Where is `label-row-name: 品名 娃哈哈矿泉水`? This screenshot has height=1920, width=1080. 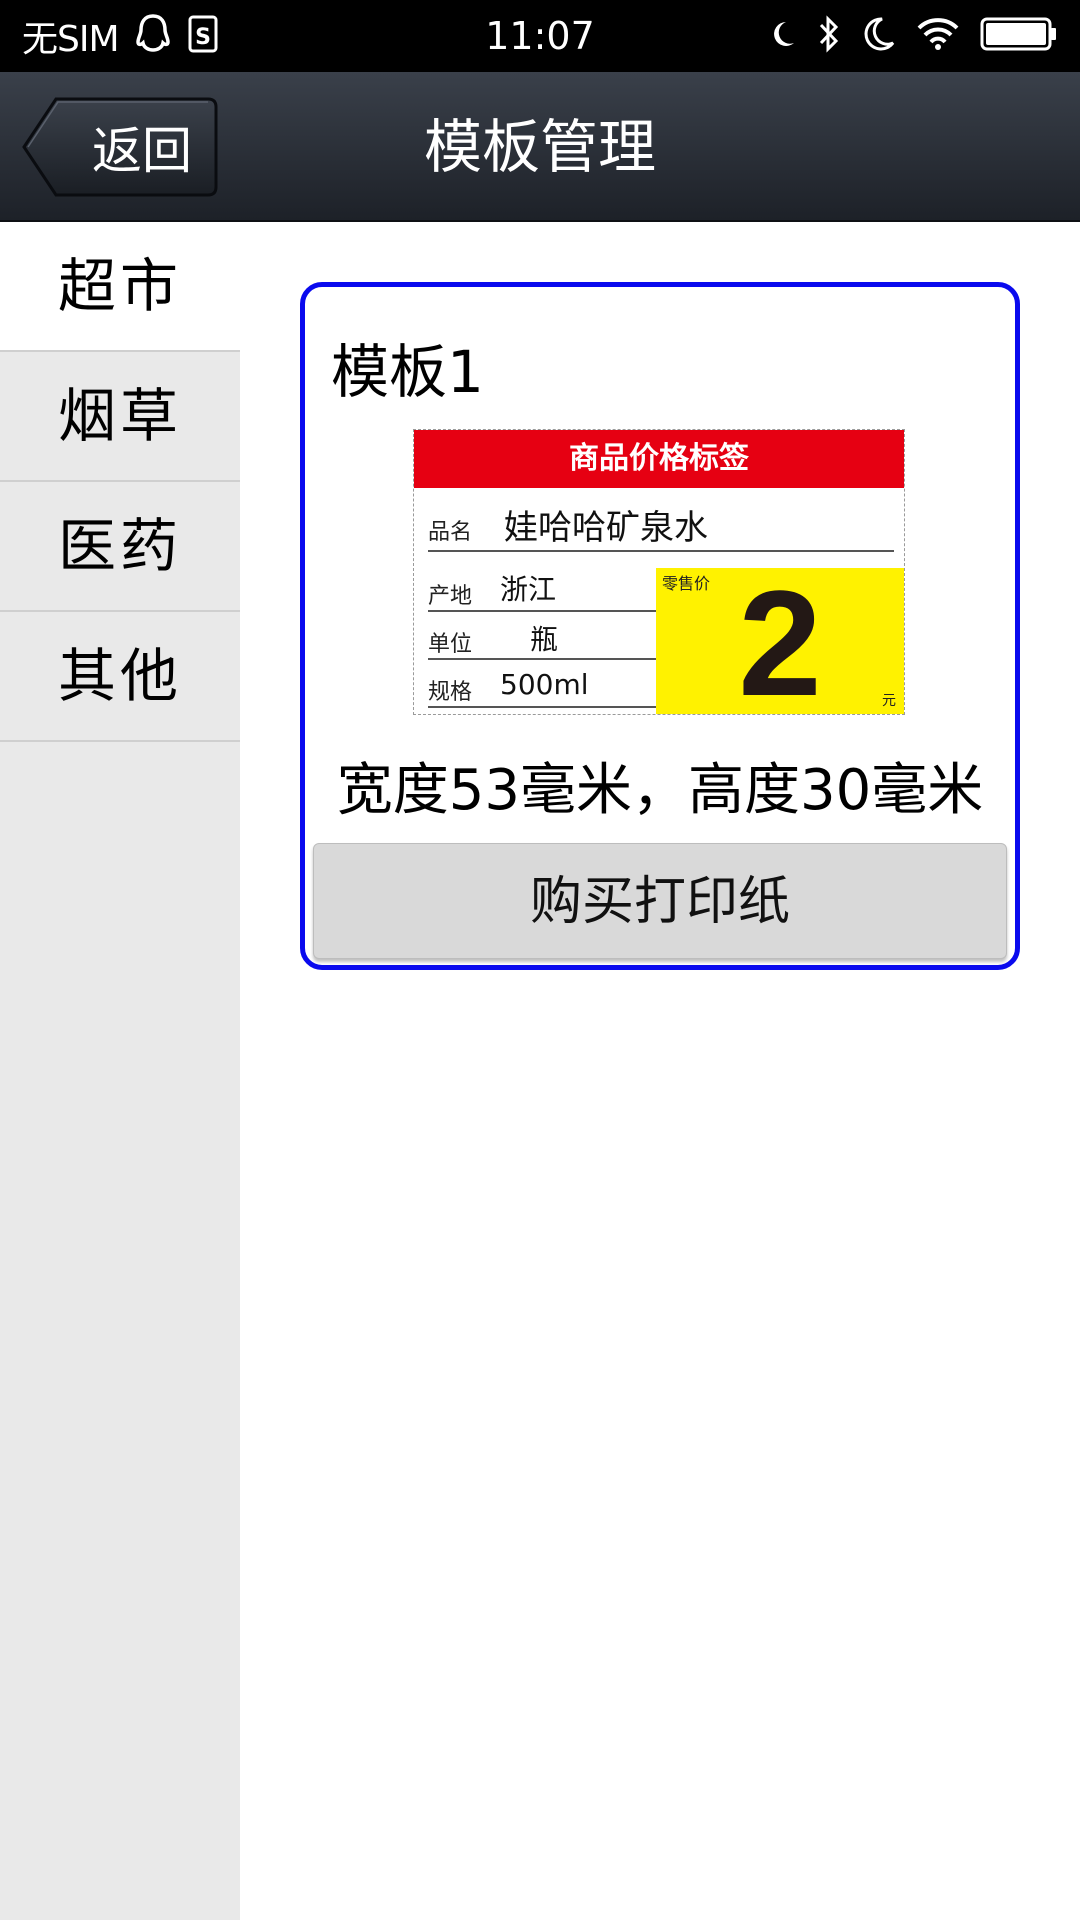 label-row-name: 品名 娃哈哈矿泉水 is located at coordinates (661, 520).